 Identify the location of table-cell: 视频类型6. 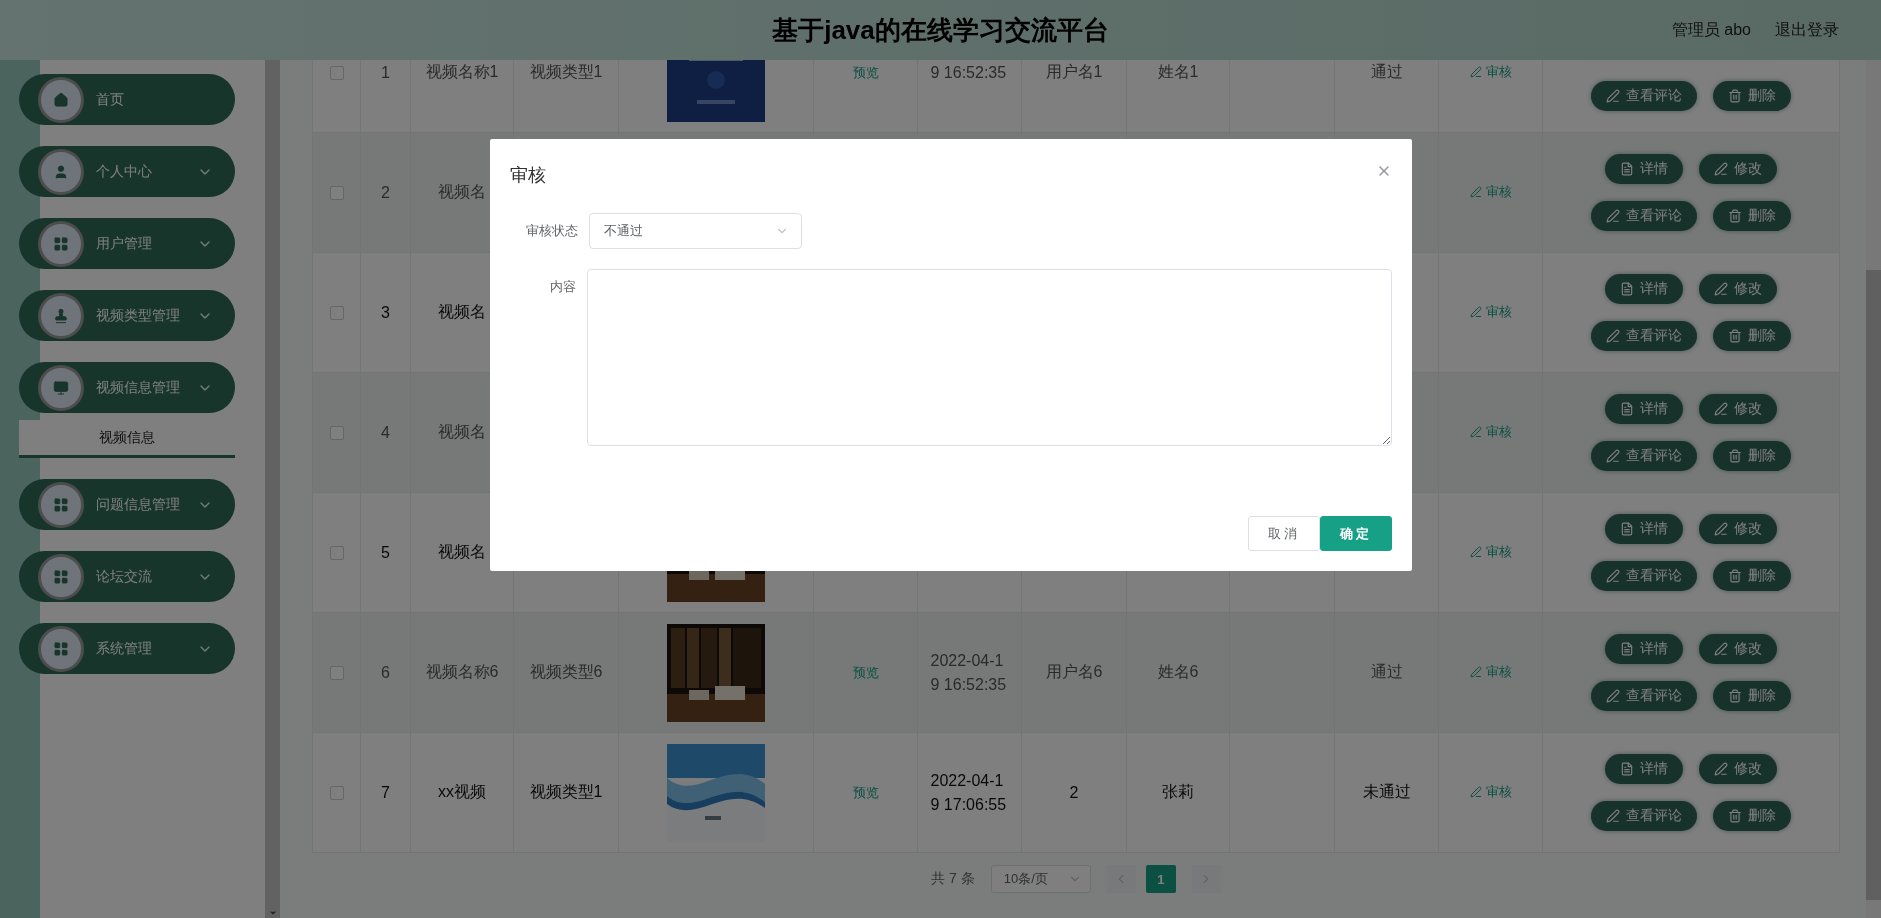
(566, 672).